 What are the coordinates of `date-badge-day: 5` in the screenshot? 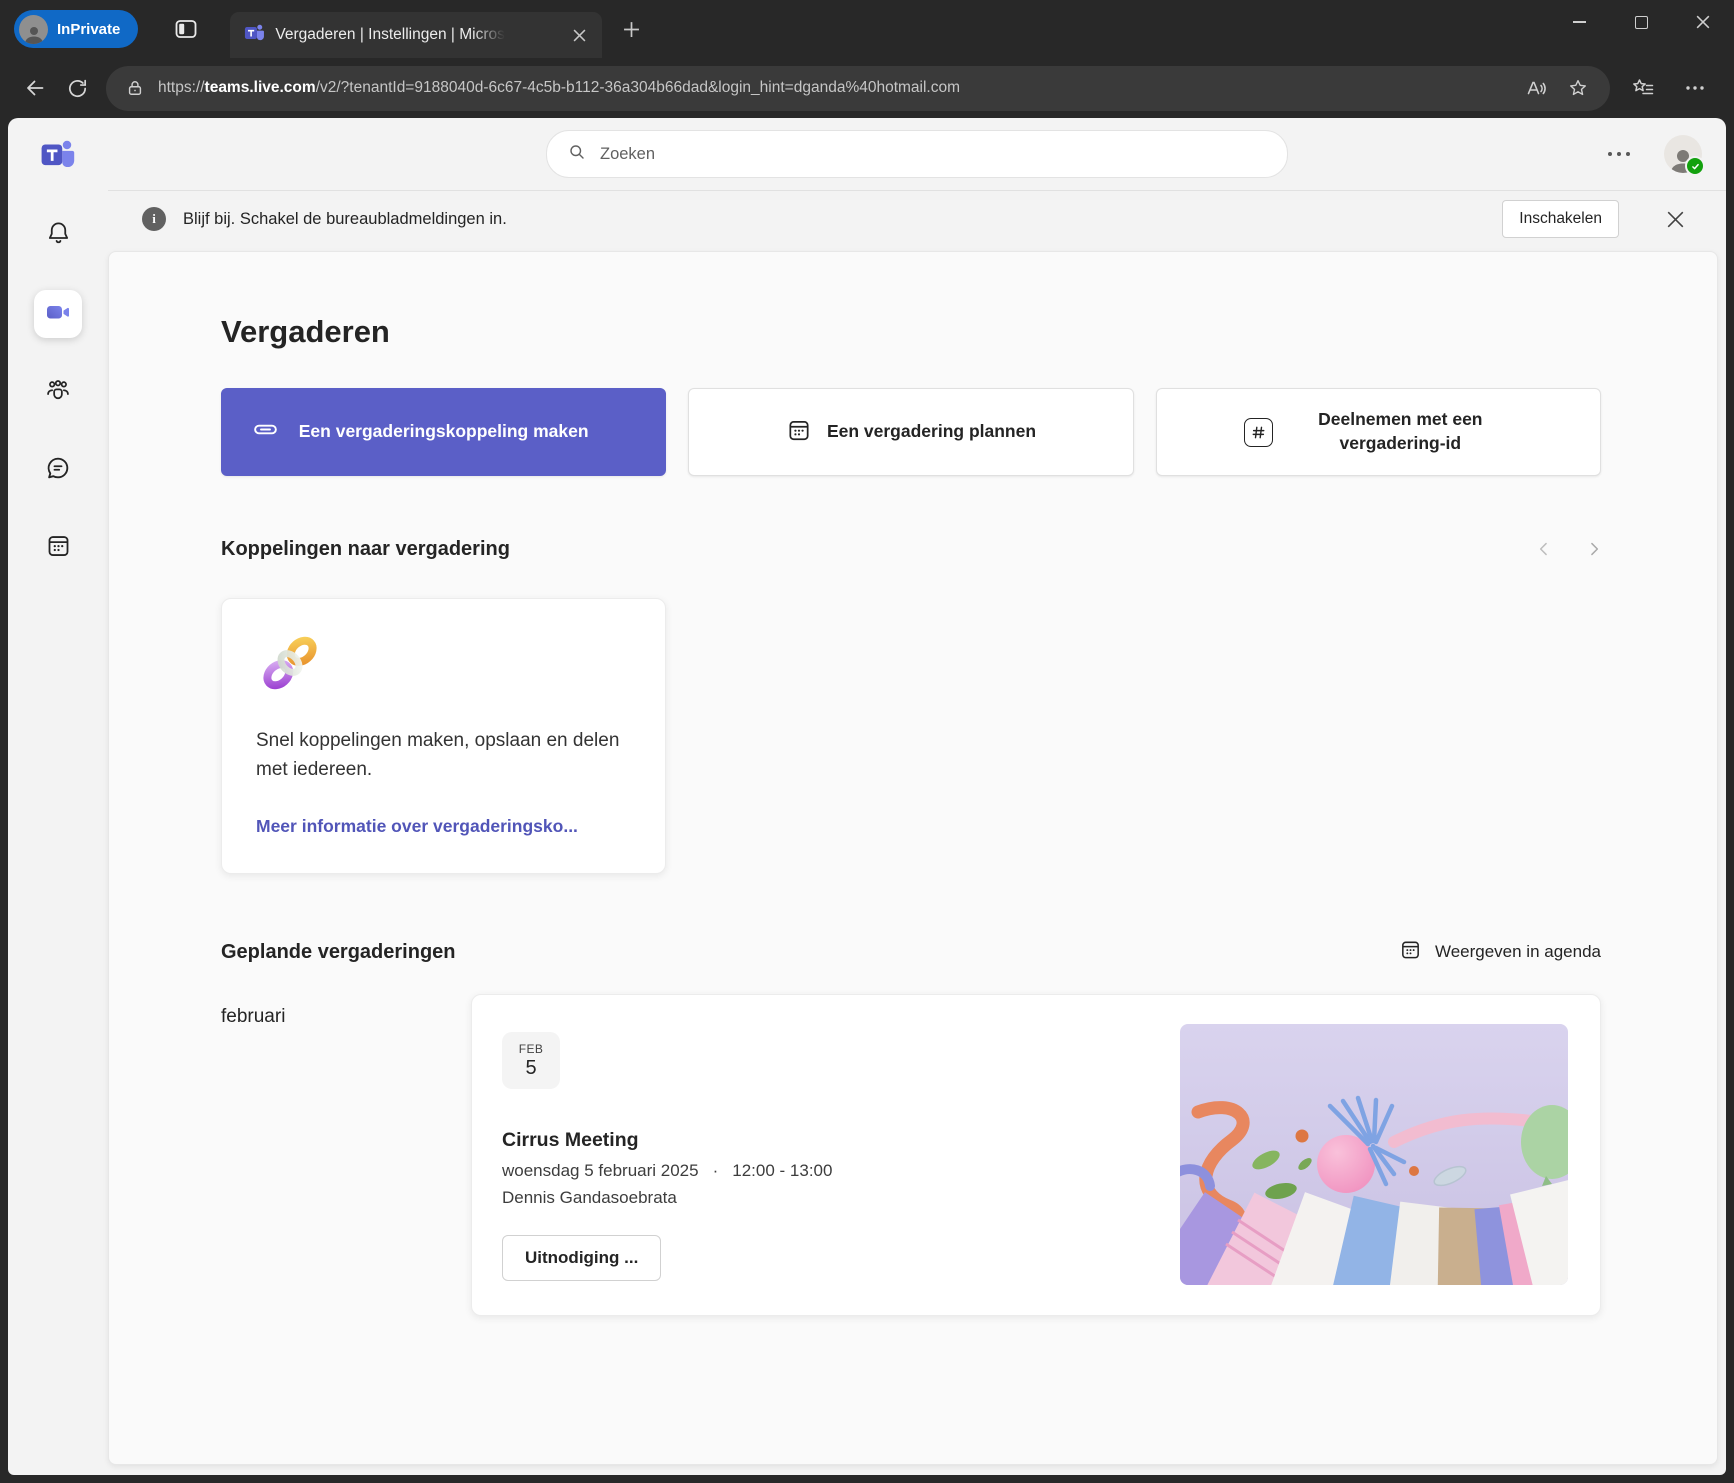 It's located at (531, 1067).